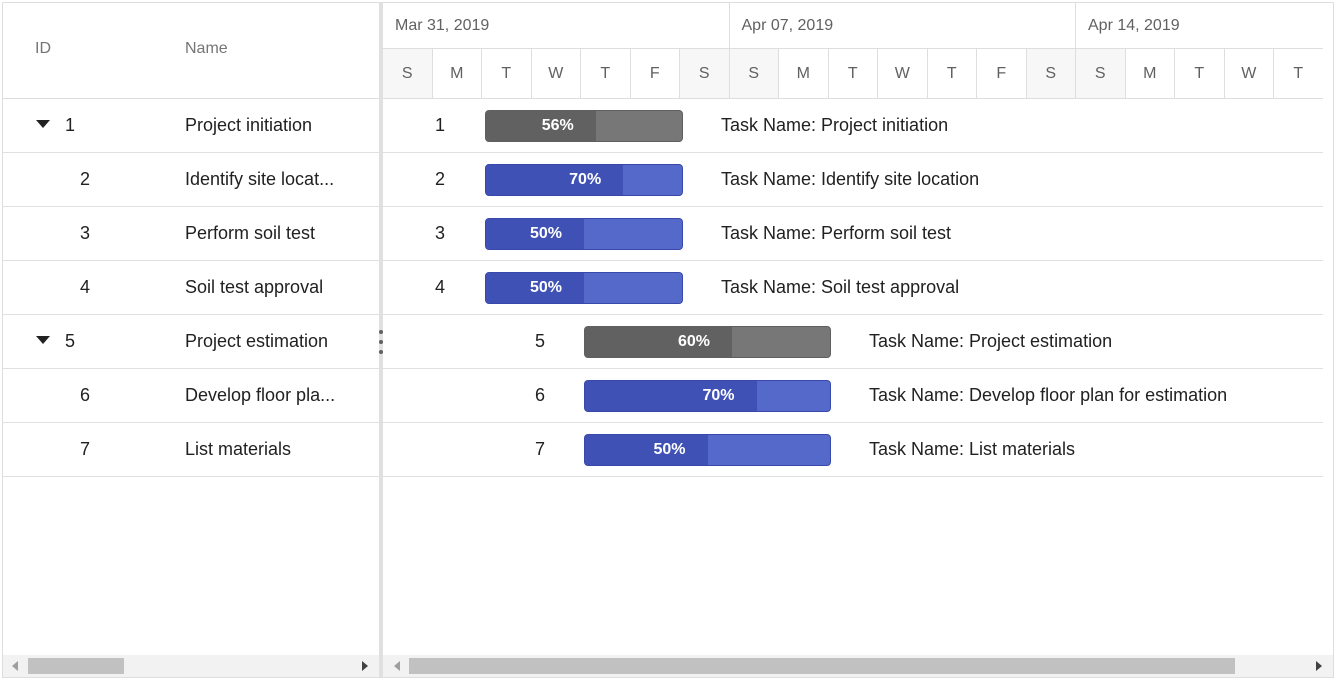 Image resolution: width=1336 pixels, height=680 pixels. Describe the element at coordinates (257, 341) in the screenshot. I see `row-name: Project estimation` at that location.